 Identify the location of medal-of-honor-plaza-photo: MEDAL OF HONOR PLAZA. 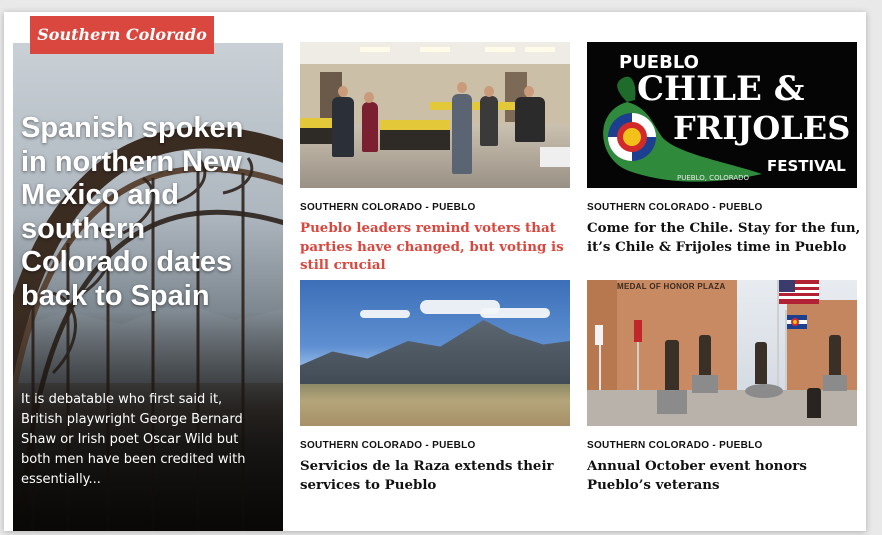
(722, 353).